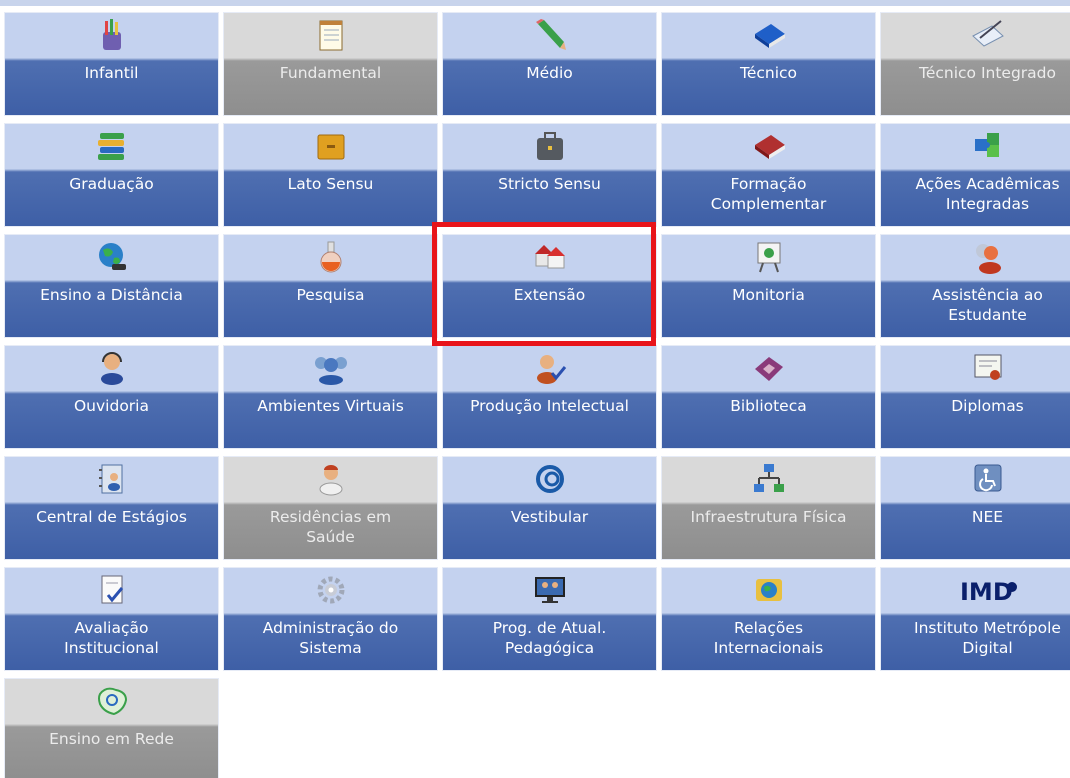  Describe the element at coordinates (330, 73) in the screenshot. I see `module-tile-label: Fundamental` at that location.